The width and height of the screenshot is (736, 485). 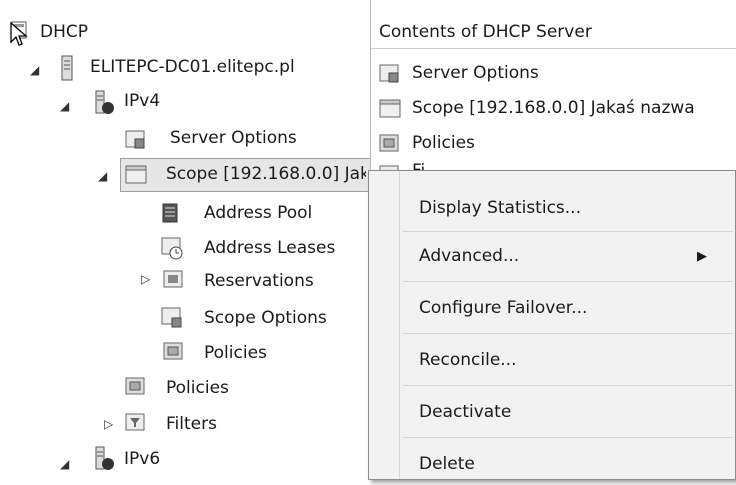 What do you see at coordinates (284, 281) in the screenshot?
I see `tree-item-reservations: Reservations` at bounding box center [284, 281].